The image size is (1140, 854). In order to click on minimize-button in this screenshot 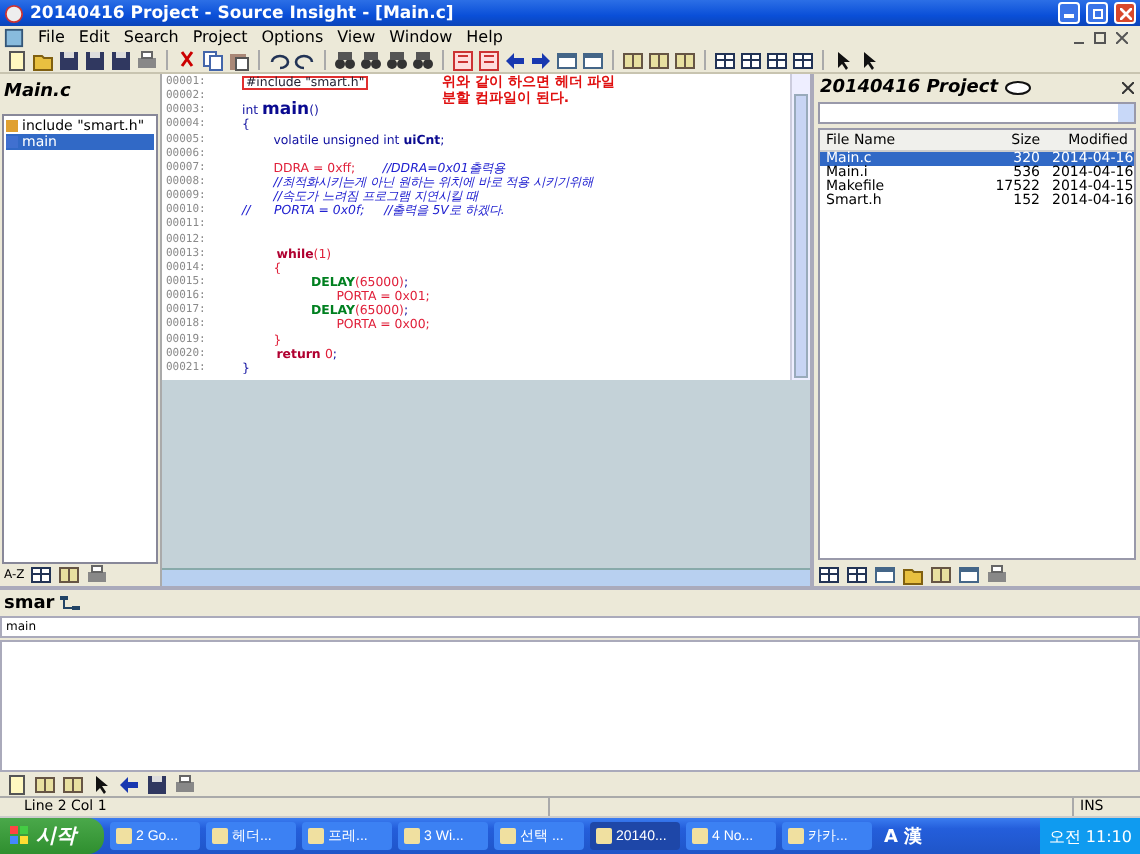, I will do `click(1069, 13)`.